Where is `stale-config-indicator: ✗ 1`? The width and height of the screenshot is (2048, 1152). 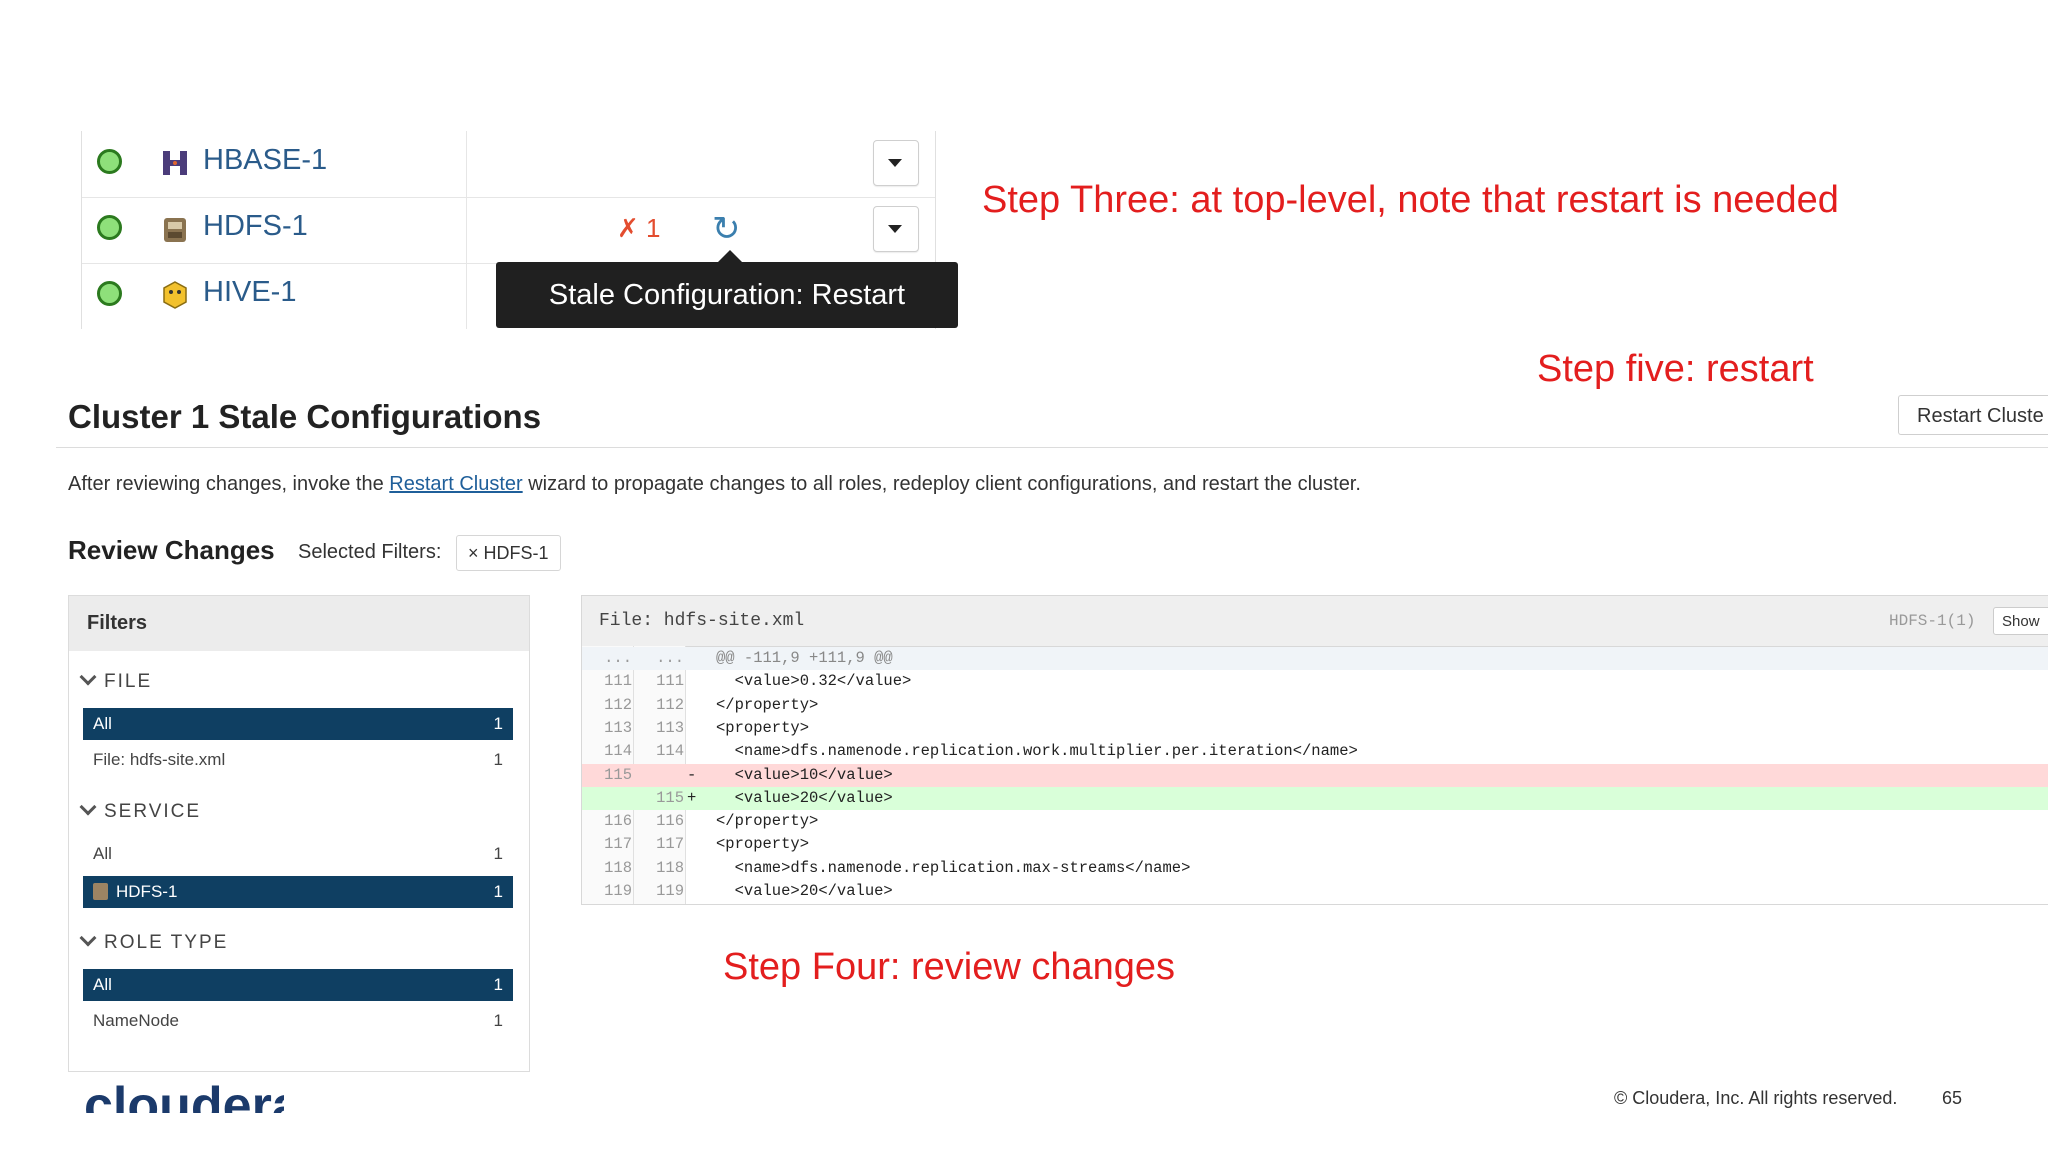 stale-config-indicator: ✗ 1 is located at coordinates (639, 228).